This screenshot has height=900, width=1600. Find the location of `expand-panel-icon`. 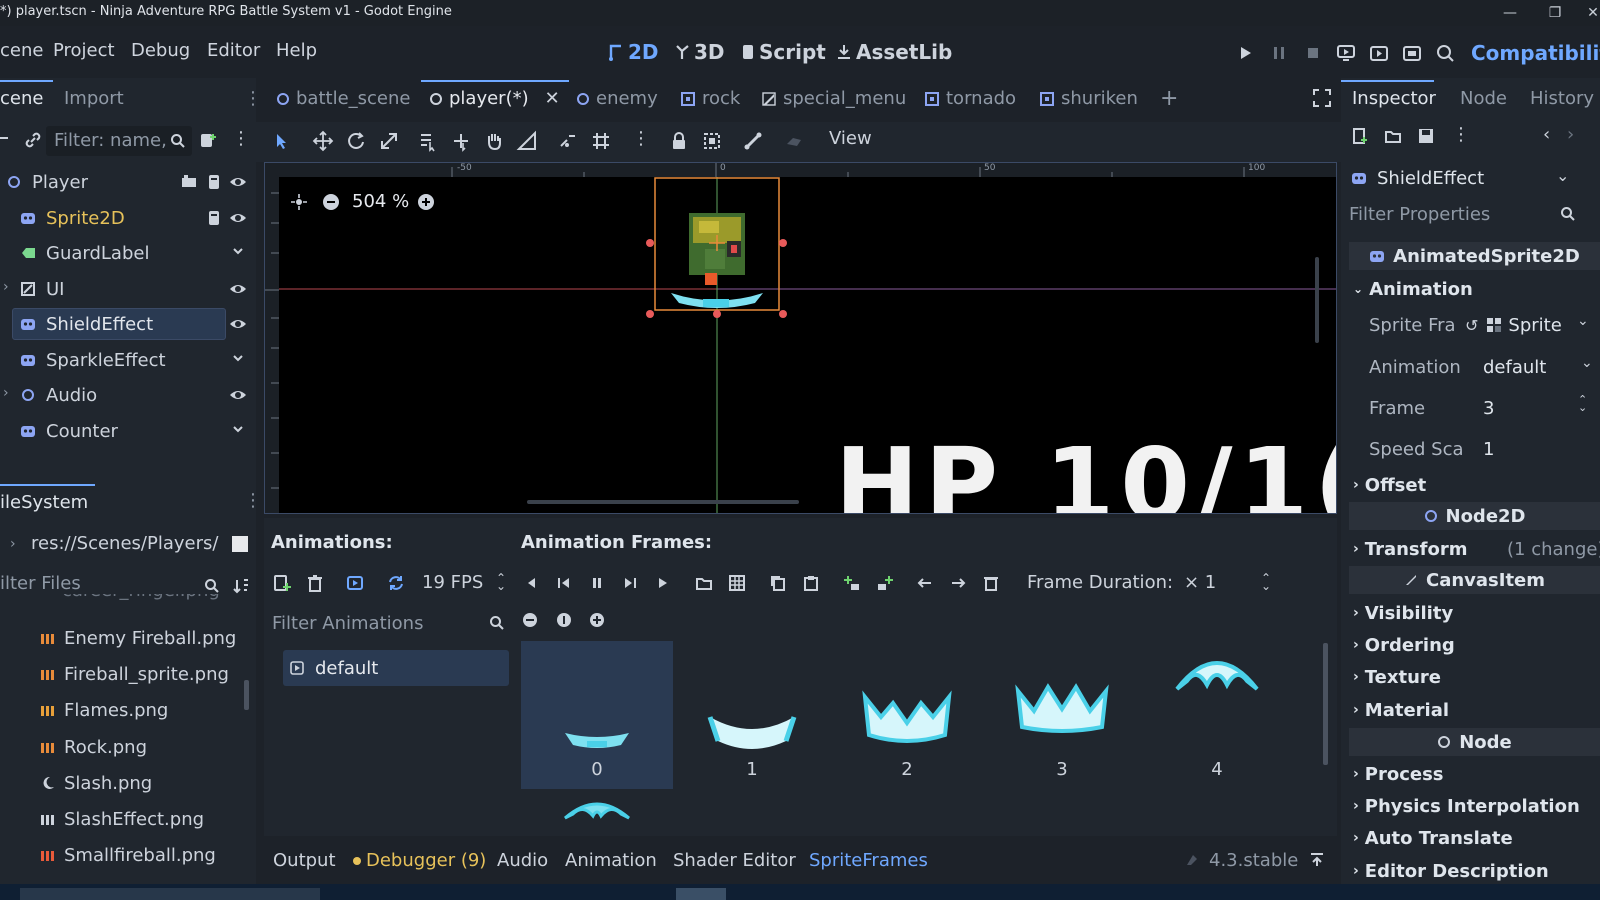

expand-panel-icon is located at coordinates (1317, 859).